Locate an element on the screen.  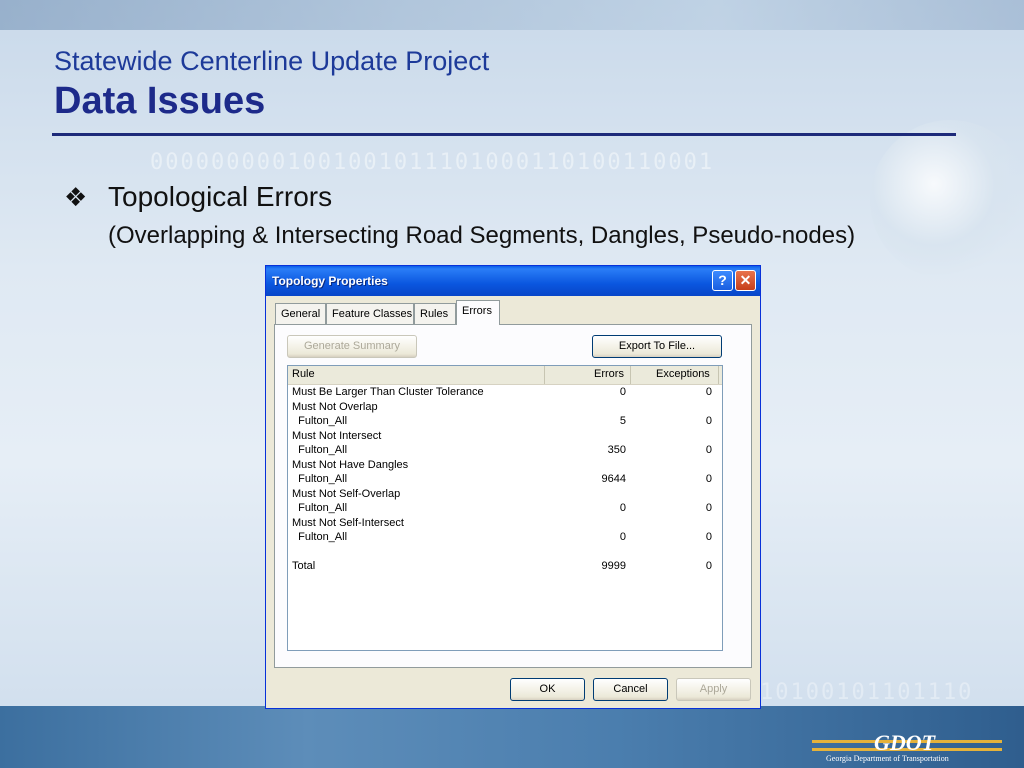
title-divider is located at coordinates (504, 134).